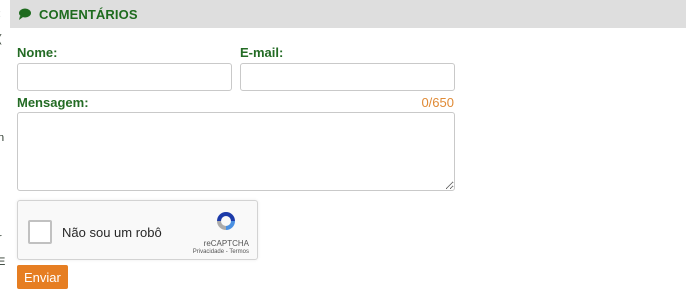  Describe the element at coordinates (124, 77) in the screenshot. I see `name-field` at that location.